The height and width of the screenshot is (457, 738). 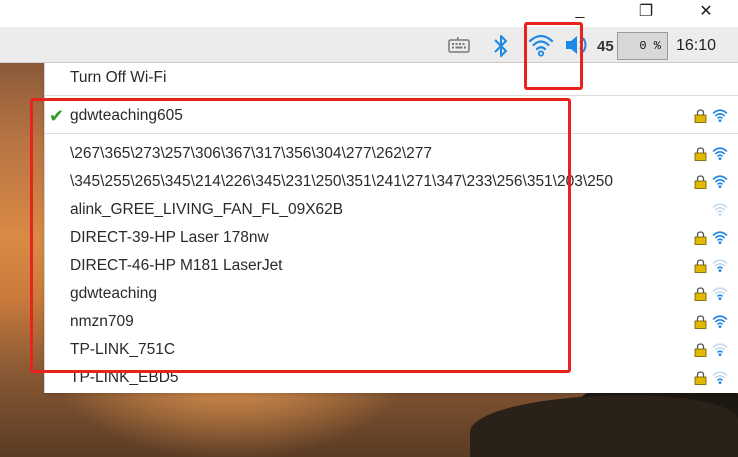 What do you see at coordinates (642, 46) in the screenshot?
I see `cpu-monitor: 0 %` at bounding box center [642, 46].